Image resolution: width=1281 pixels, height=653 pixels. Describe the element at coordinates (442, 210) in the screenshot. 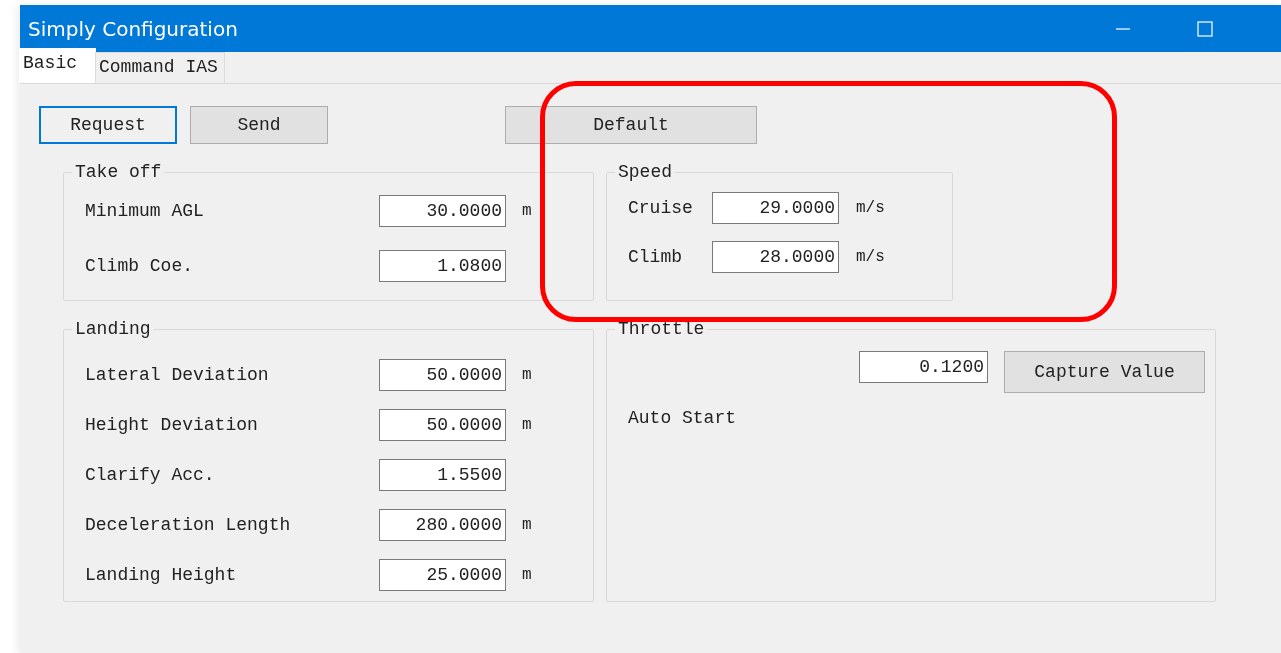

I see `input-field: 30.0000` at that location.